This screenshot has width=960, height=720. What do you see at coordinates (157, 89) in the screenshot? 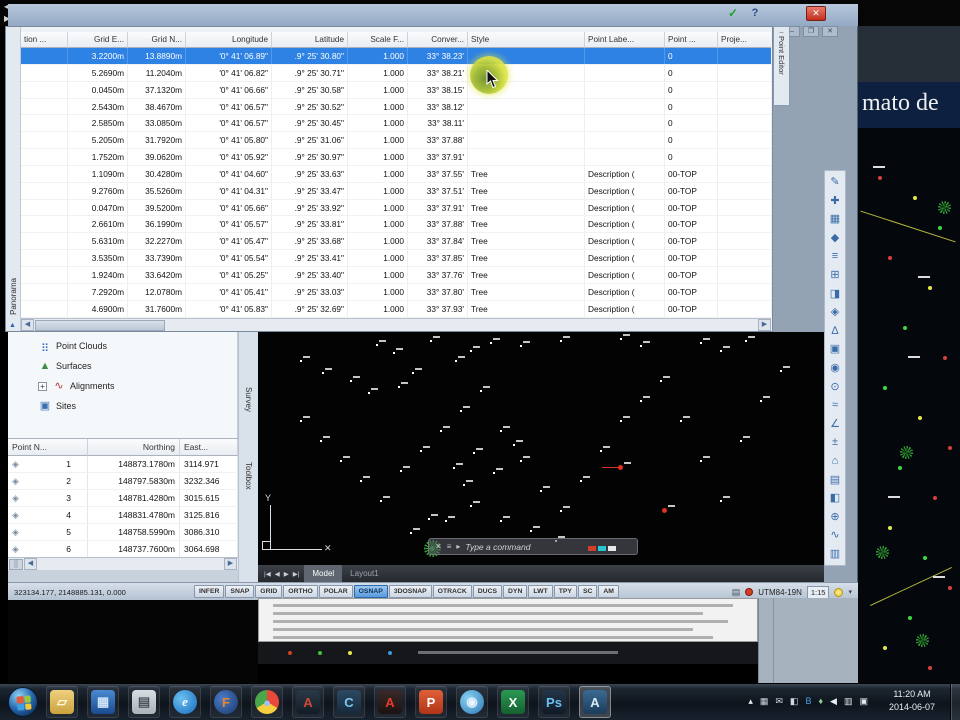
I see `panorama-cell: 37.1320m` at bounding box center [157, 89].